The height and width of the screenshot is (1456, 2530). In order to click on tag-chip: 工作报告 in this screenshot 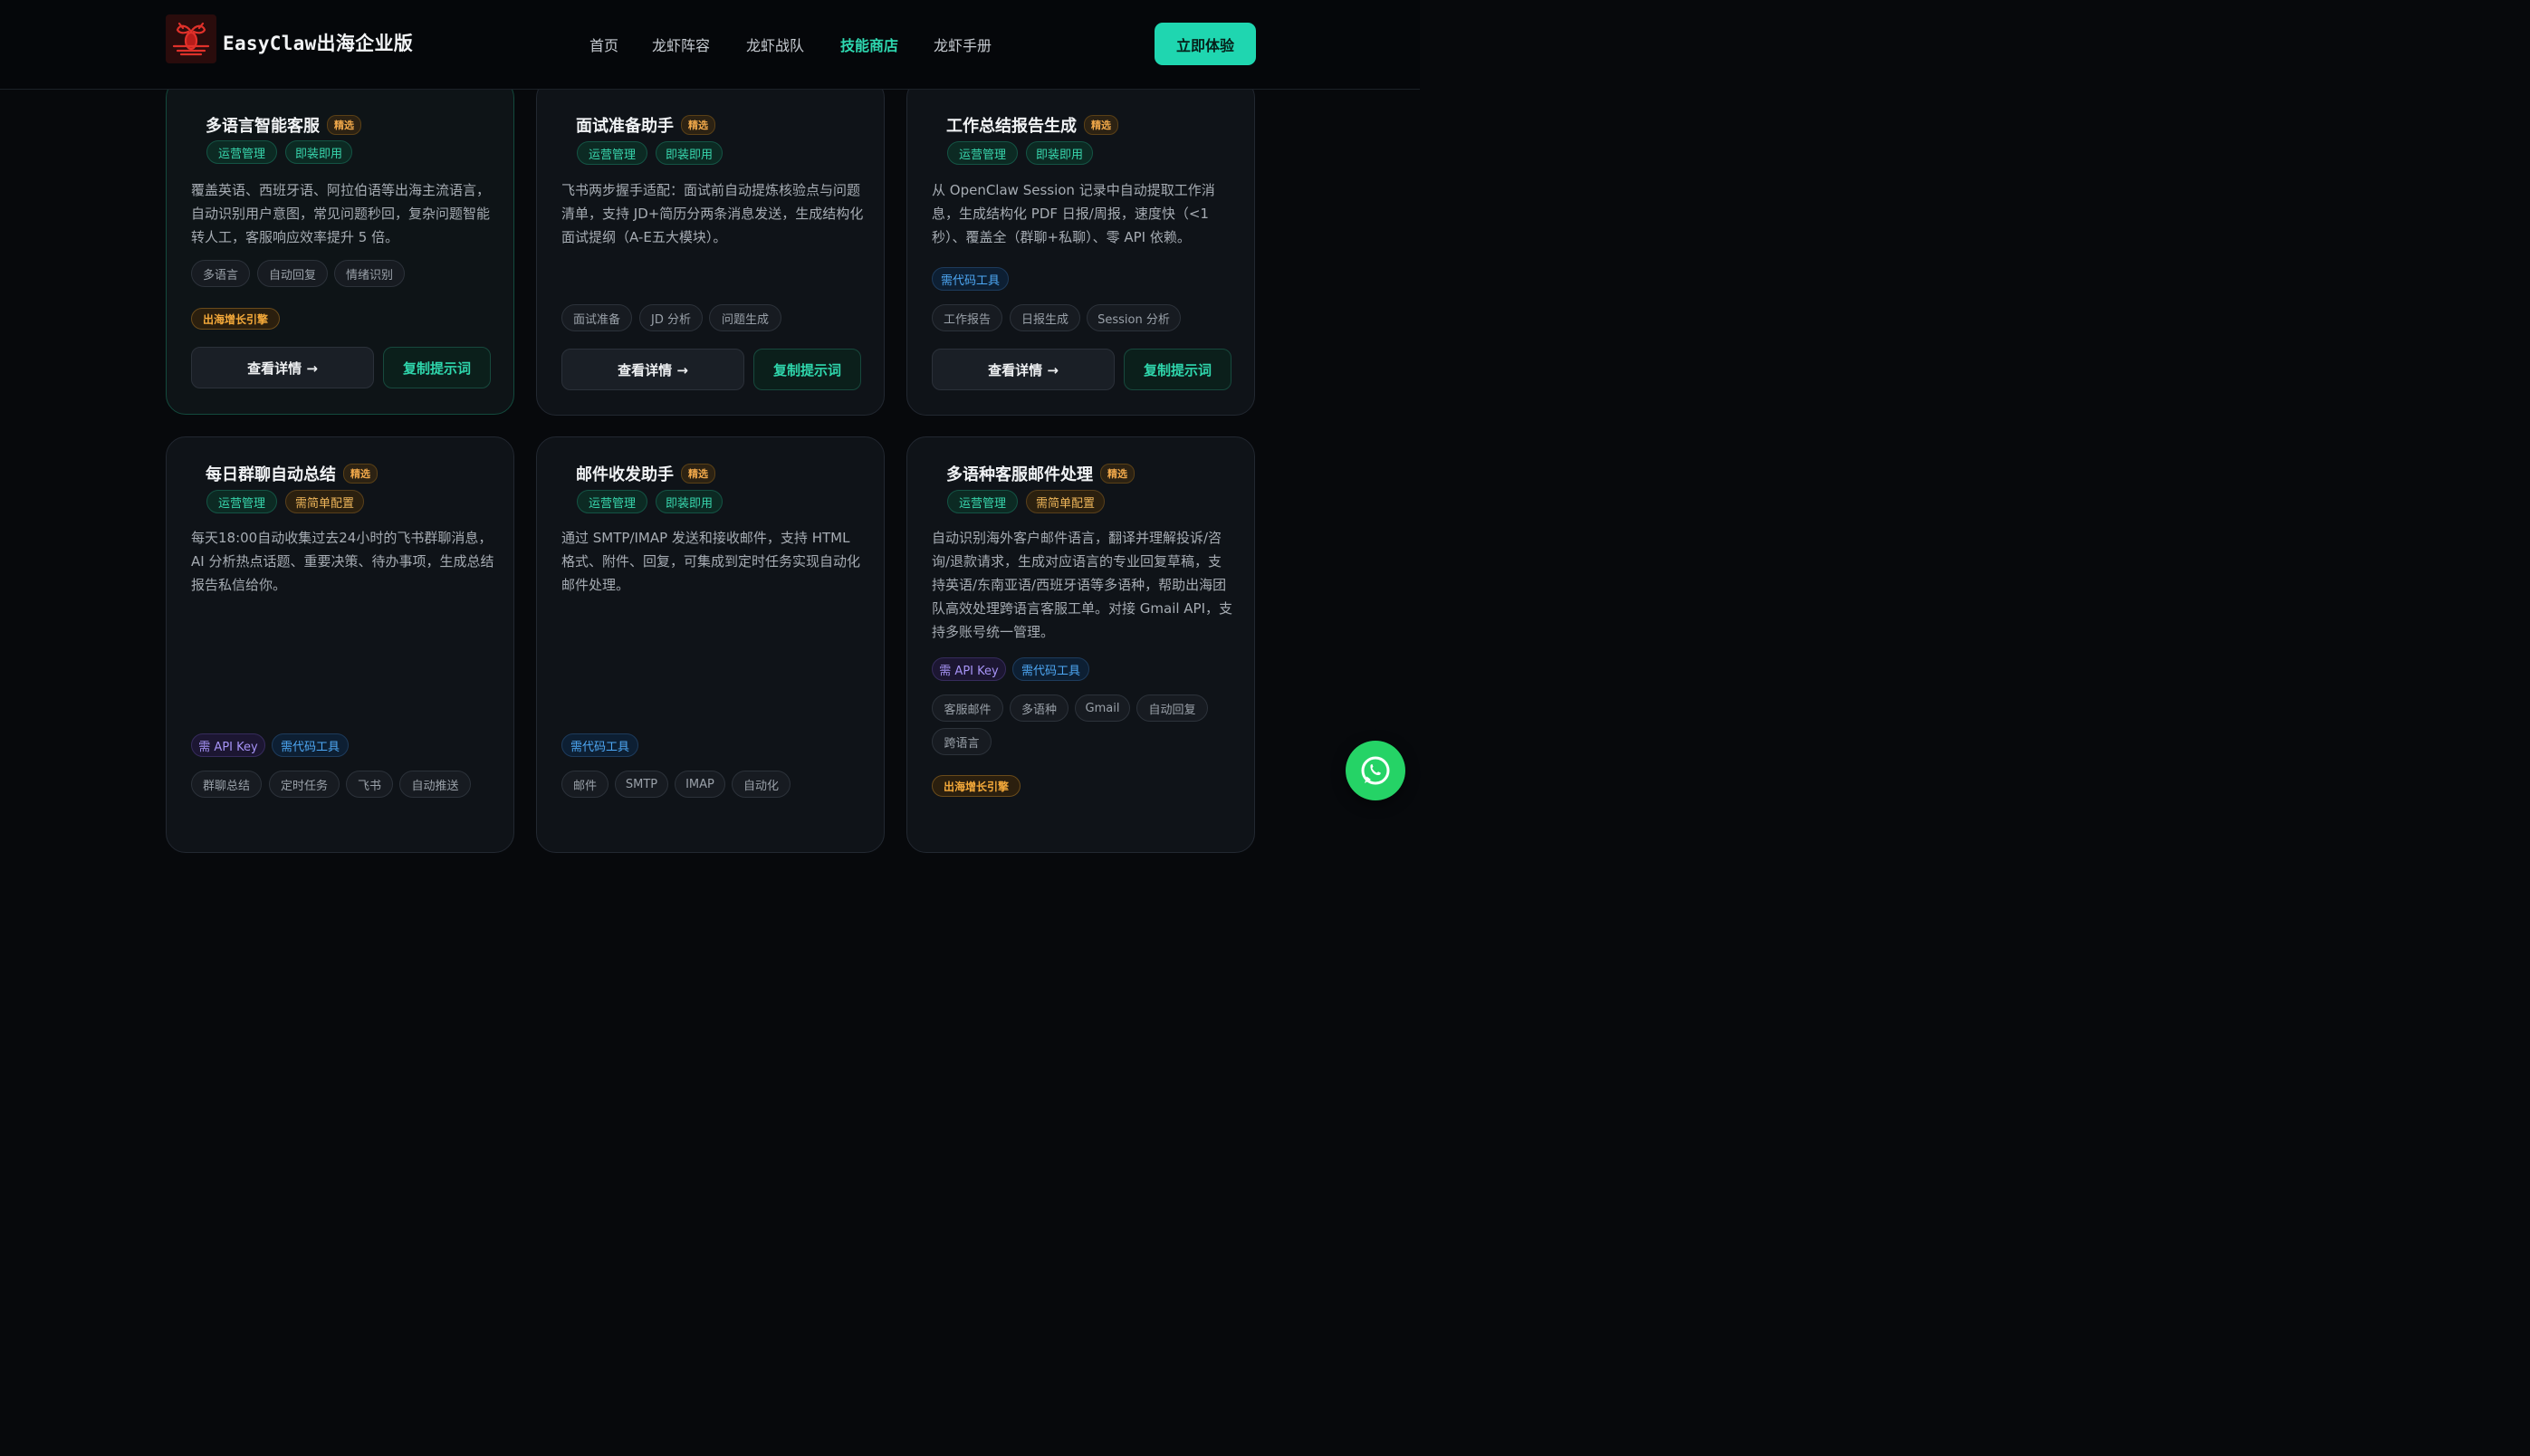, I will do `click(967, 318)`.